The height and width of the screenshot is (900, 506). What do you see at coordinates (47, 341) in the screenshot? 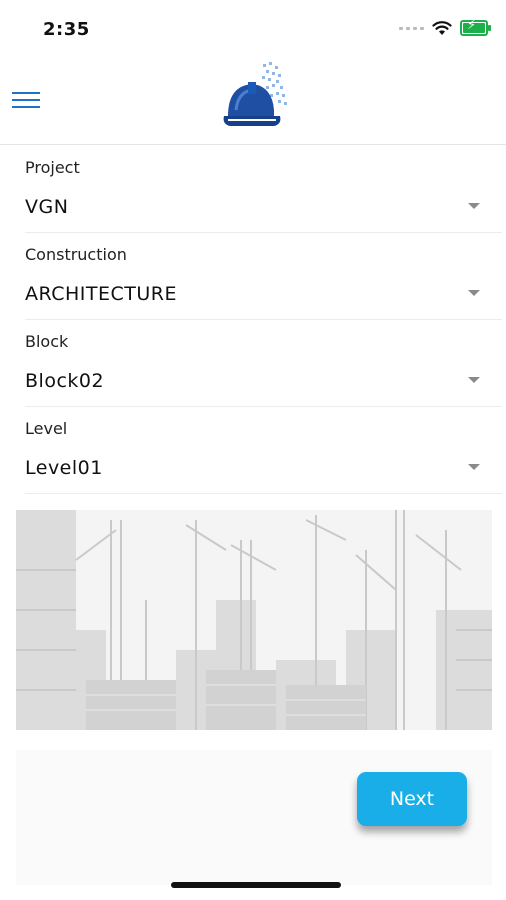
I see `block-label: Block` at bounding box center [47, 341].